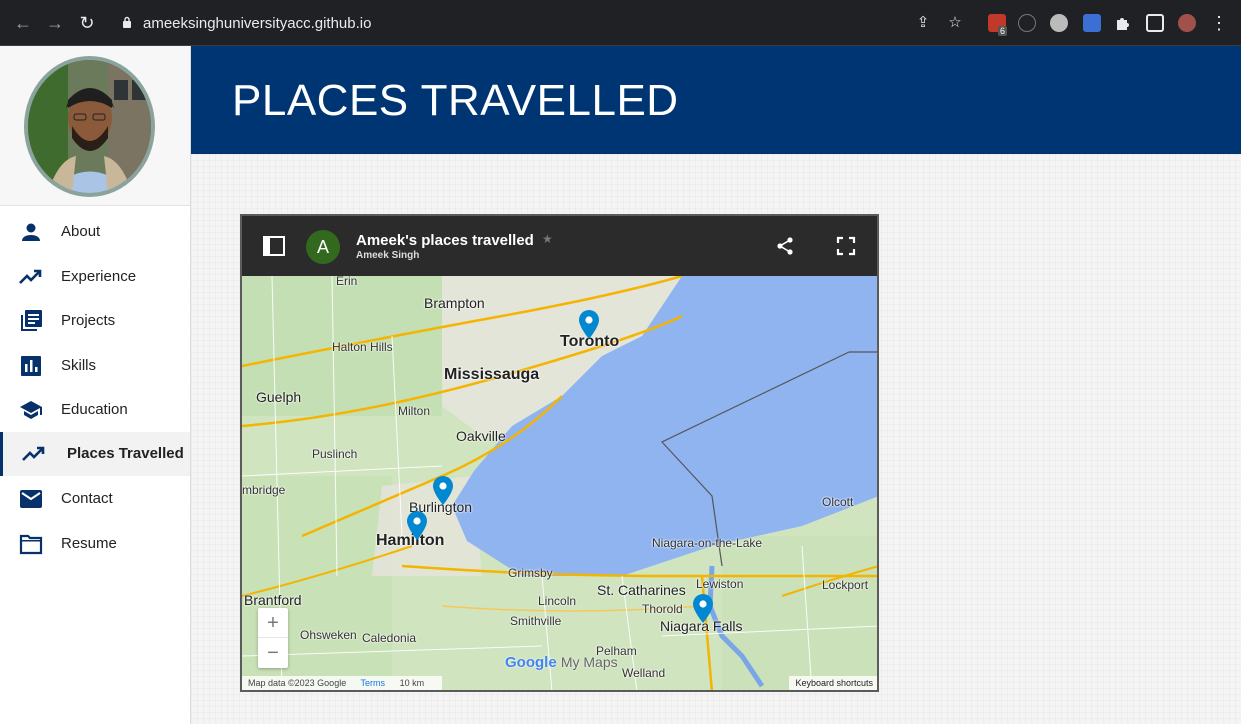 The width and height of the screenshot is (1241, 724). What do you see at coordinates (89, 543) in the screenshot?
I see `nav-resume-label: Resume` at bounding box center [89, 543].